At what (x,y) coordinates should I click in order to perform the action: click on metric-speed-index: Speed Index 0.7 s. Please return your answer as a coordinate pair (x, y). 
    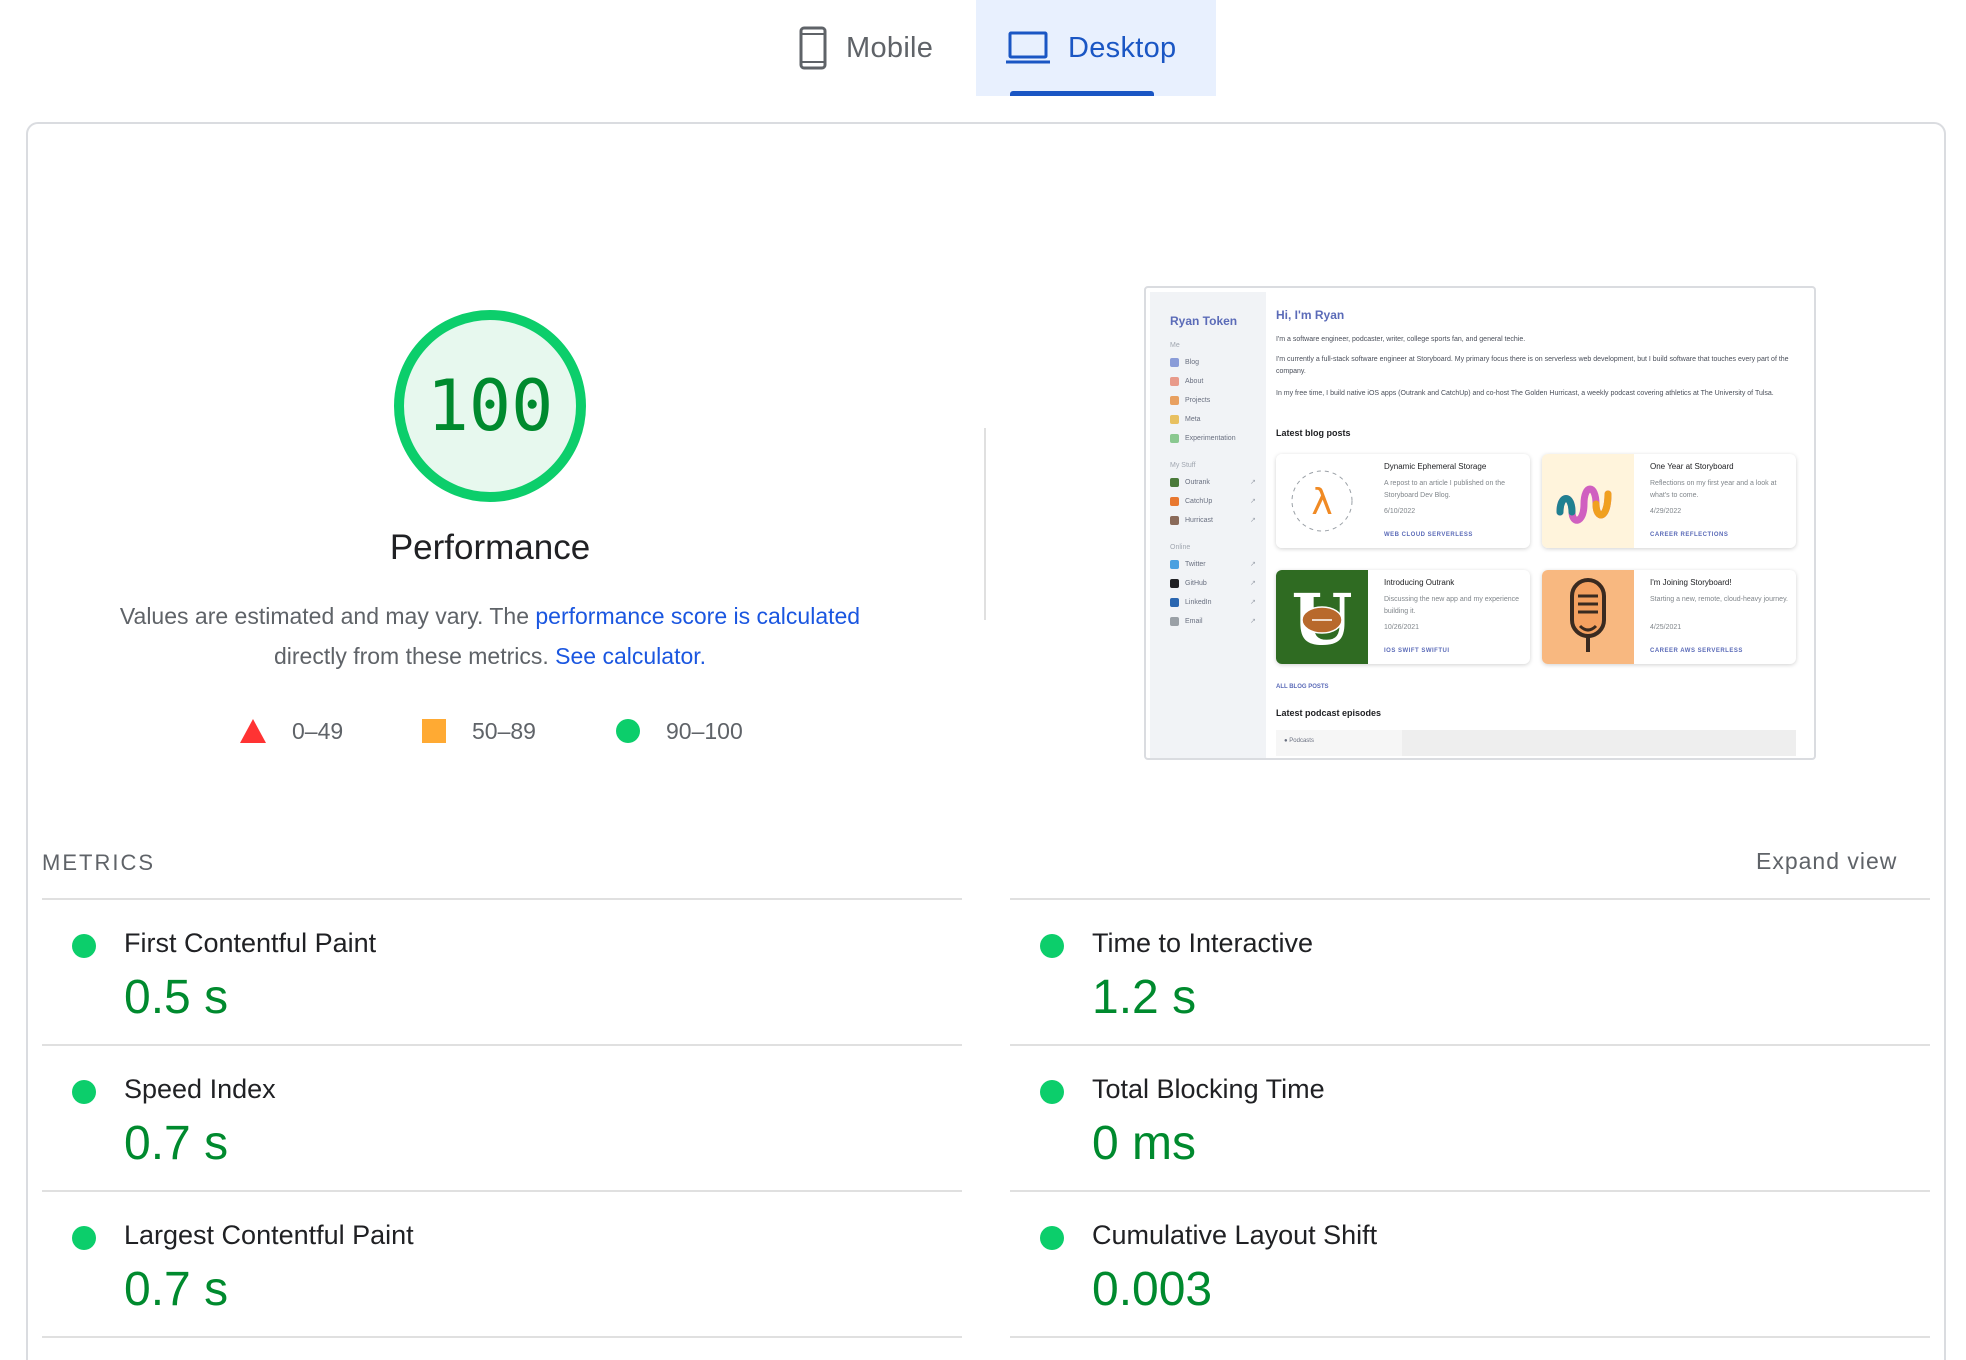
    Looking at the image, I should click on (502, 1119).